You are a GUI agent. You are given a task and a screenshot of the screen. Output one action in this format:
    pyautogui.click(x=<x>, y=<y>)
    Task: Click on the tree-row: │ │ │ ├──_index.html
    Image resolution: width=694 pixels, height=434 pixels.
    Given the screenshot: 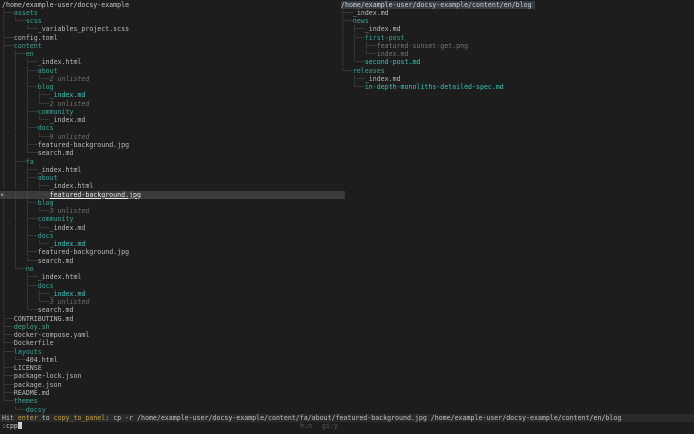 What is the action you would take?
    pyautogui.click(x=174, y=186)
    